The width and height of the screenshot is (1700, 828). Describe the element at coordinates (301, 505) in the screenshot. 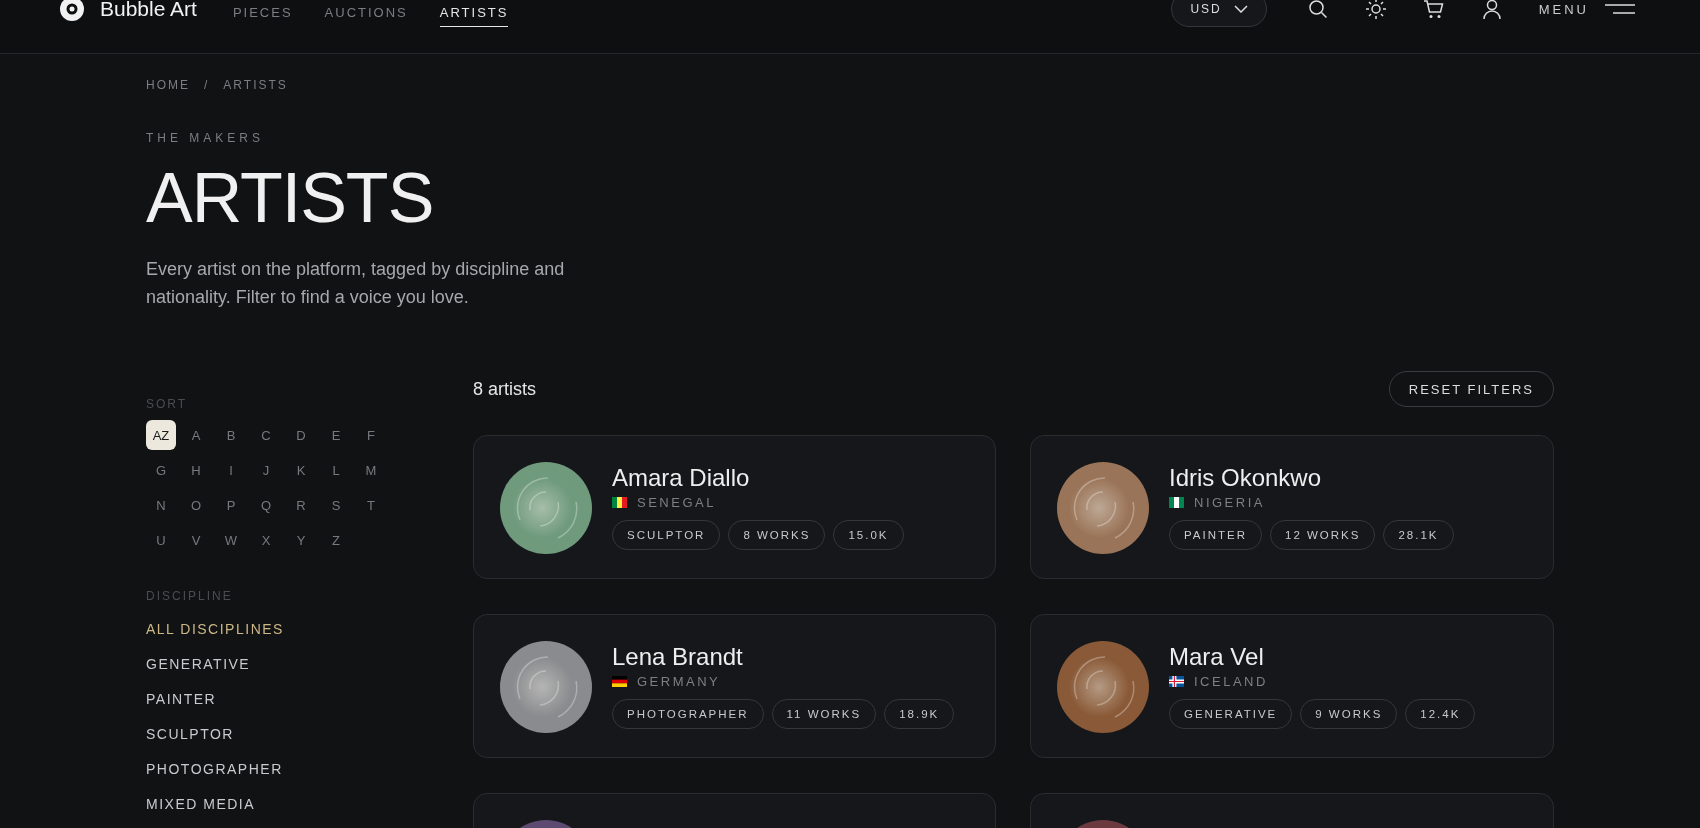

I see `letter-filter: R` at that location.